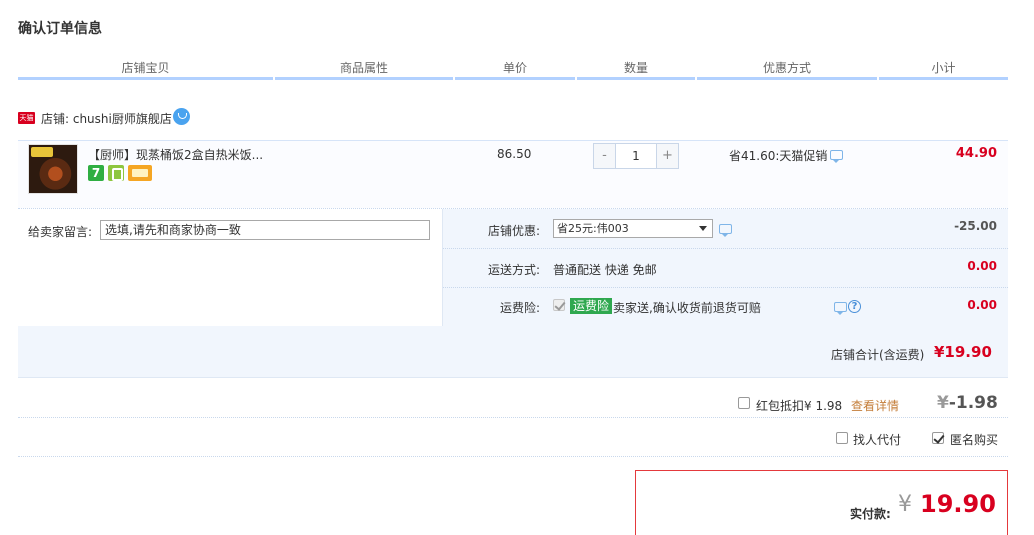 This screenshot has height=535, width=1034. I want to click on tmall-icon: 天猫, so click(26, 118).